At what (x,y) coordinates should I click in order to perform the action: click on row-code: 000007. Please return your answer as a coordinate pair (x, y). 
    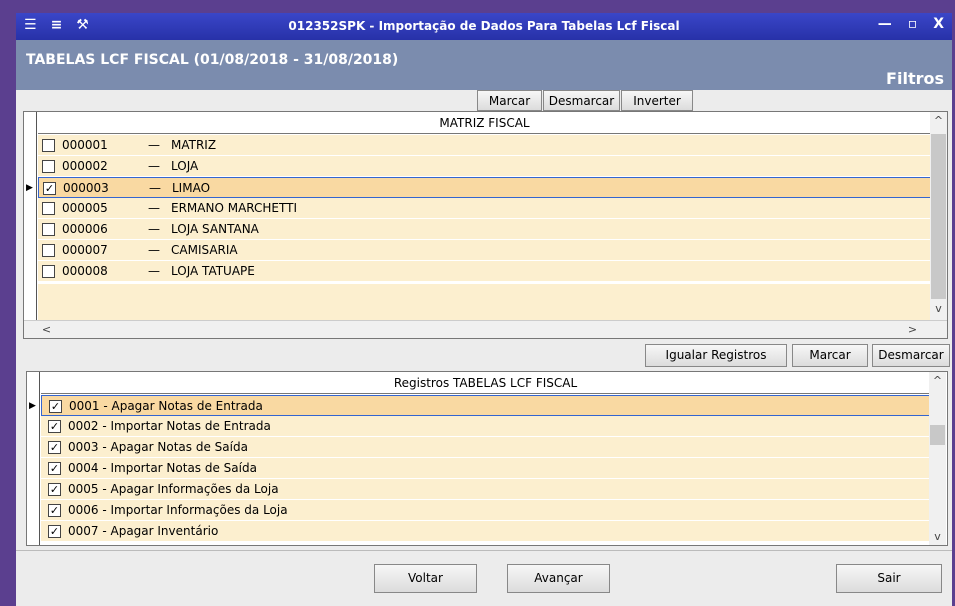
    Looking at the image, I should click on (85, 250).